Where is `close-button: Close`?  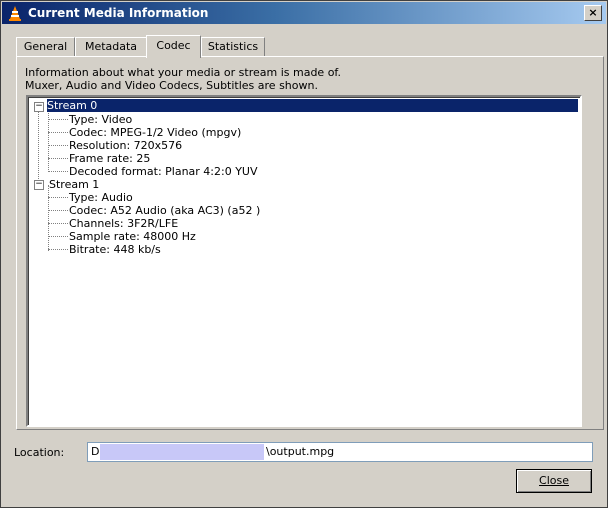 close-button: Close is located at coordinates (554, 481).